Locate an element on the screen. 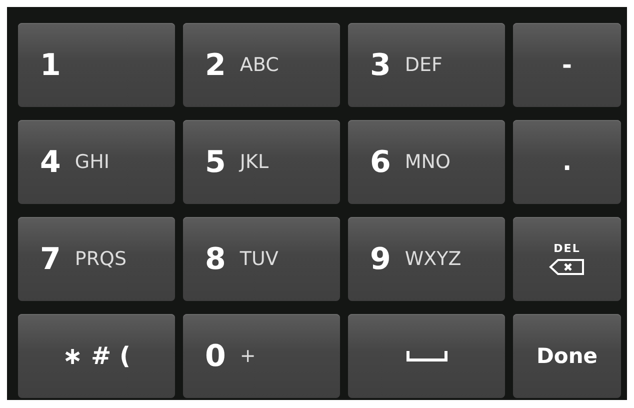 The width and height of the screenshot is (634, 408). done-button: Done is located at coordinates (567, 356).